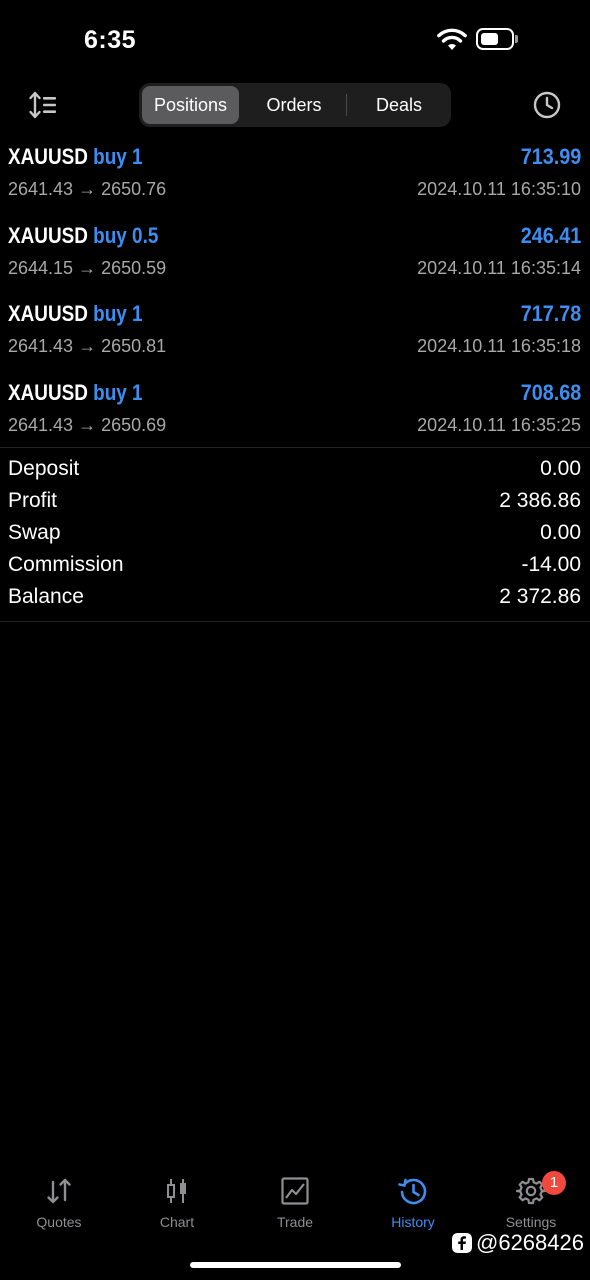  I want to click on tab-label: Quotes, so click(59, 1222).